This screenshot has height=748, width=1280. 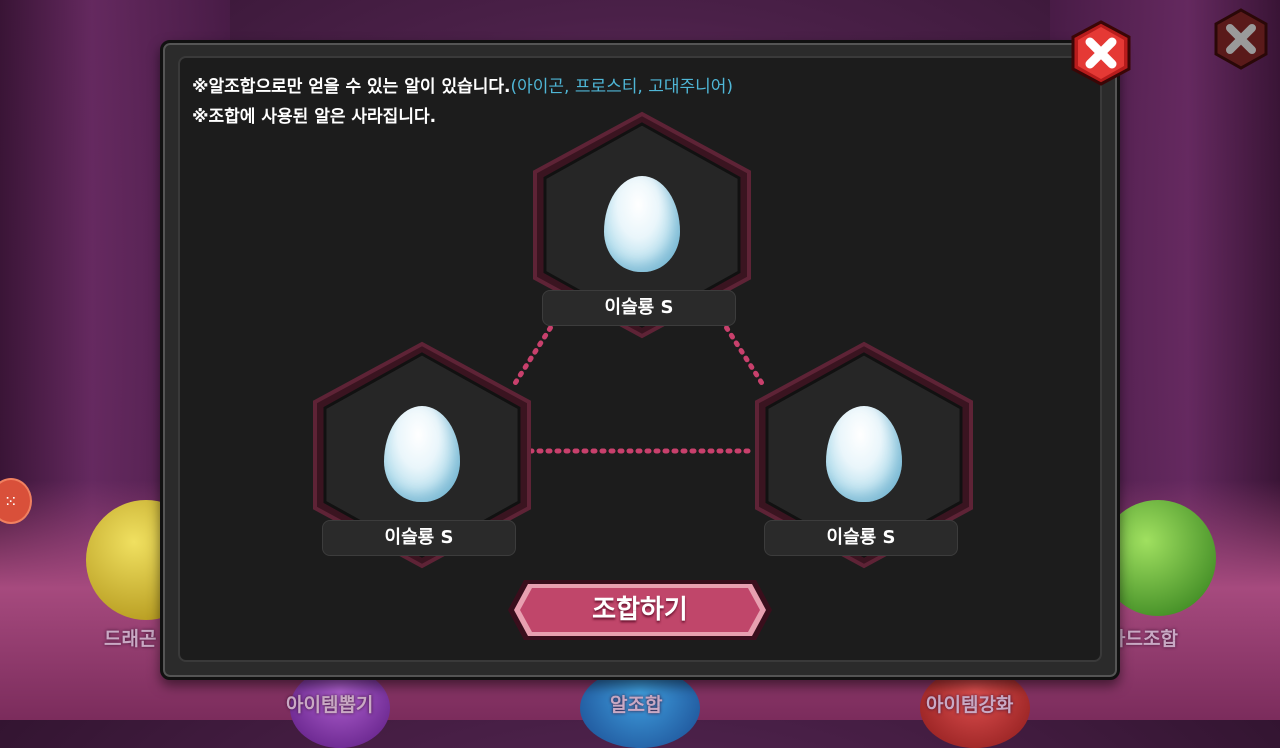 What do you see at coordinates (130, 639) in the screenshot?
I see `menu-label-dragon: 드래곤` at bounding box center [130, 639].